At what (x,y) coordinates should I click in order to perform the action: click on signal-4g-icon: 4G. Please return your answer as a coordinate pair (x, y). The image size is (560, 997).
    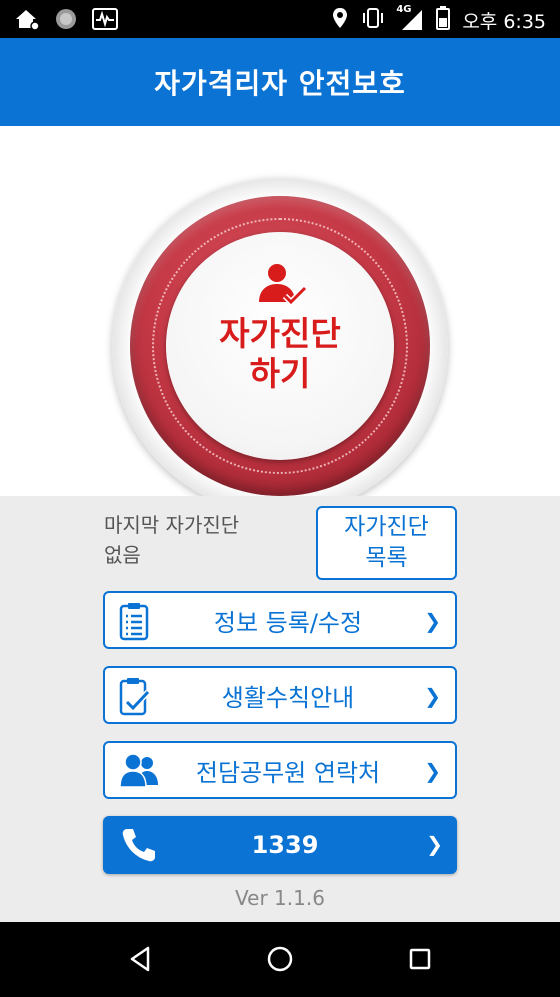
    Looking at the image, I should click on (410, 18).